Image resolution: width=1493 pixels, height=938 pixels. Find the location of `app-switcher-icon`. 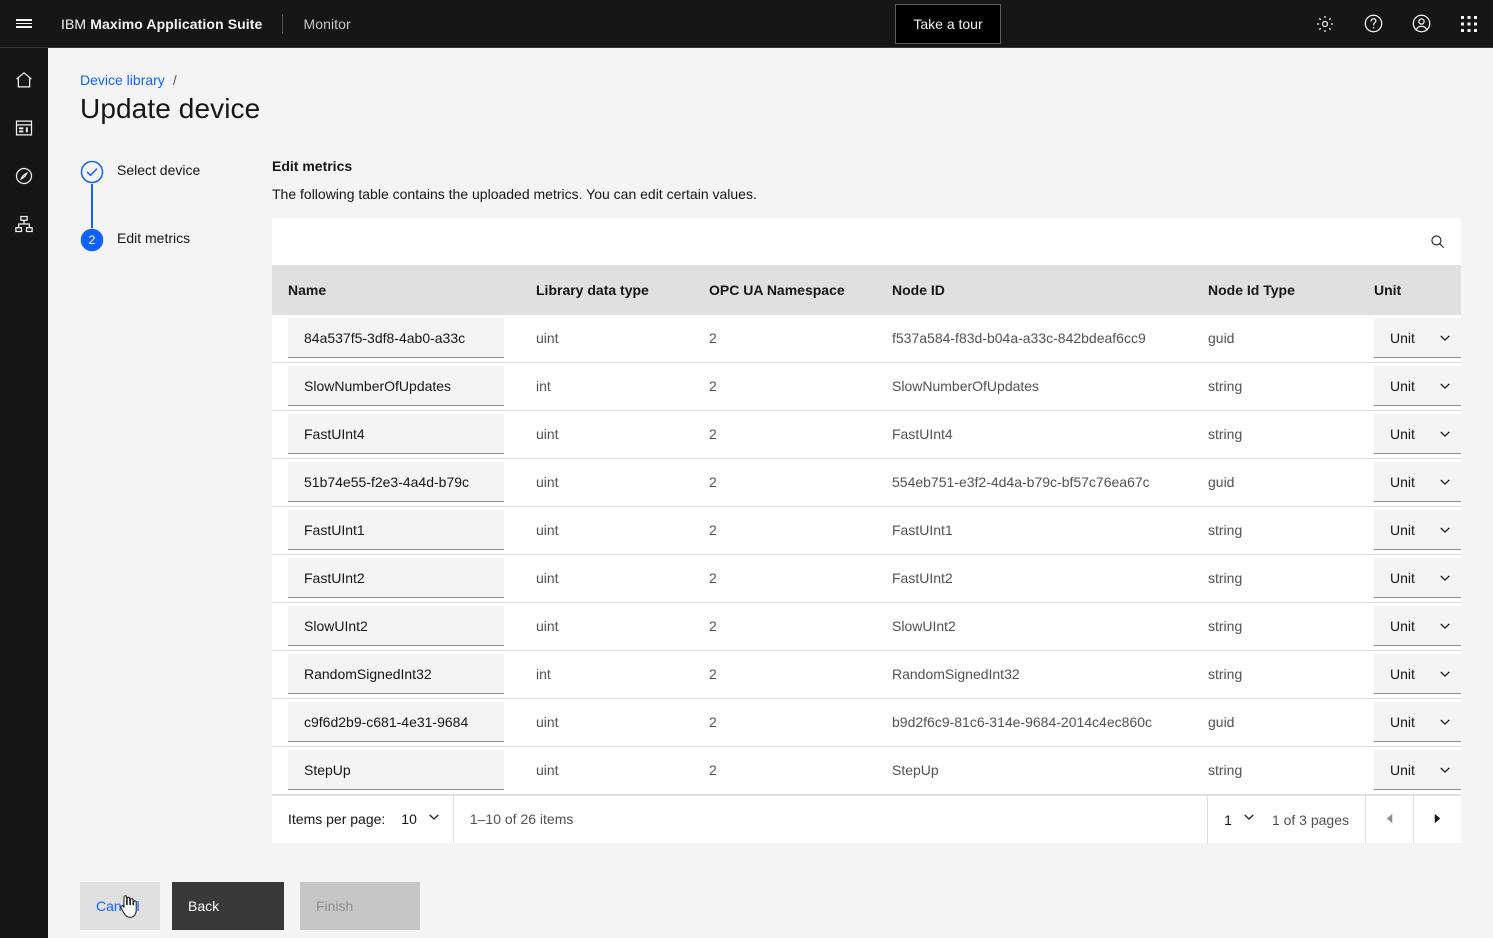

app-switcher-icon is located at coordinates (1469, 23).